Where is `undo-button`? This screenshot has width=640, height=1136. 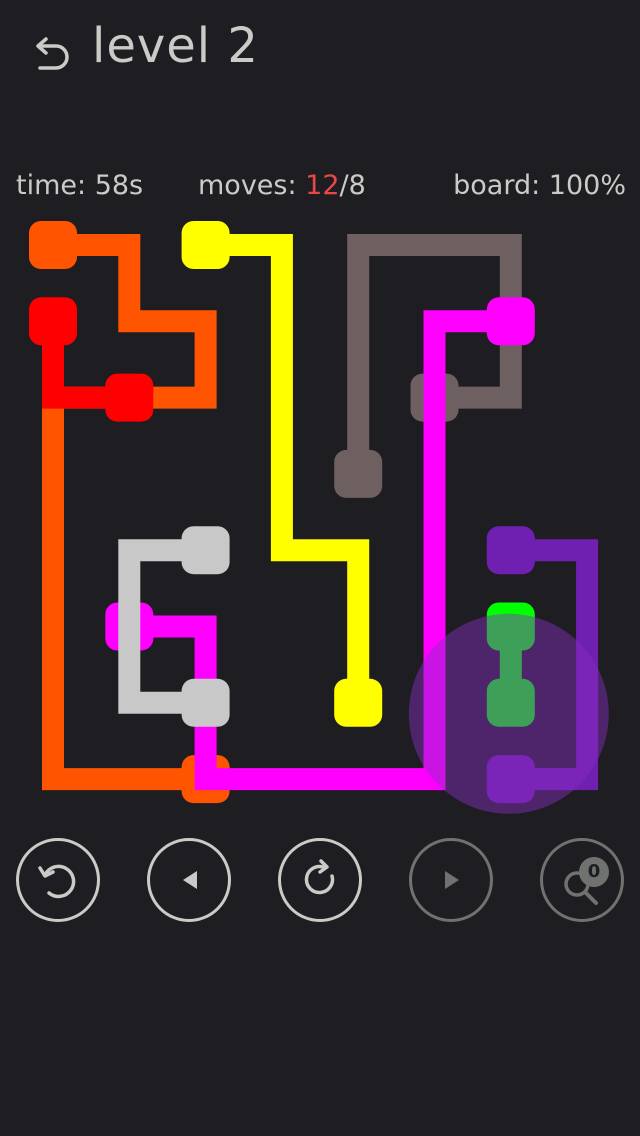 undo-button is located at coordinates (58, 880).